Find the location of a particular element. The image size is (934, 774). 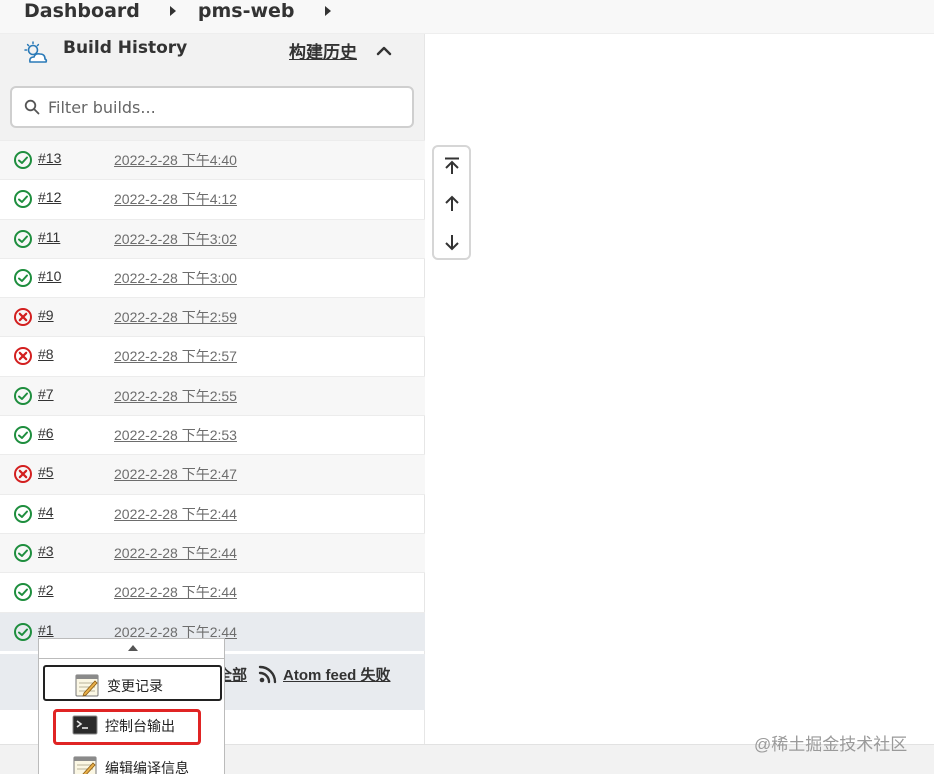

scroll-up-button is located at coordinates (451, 203).